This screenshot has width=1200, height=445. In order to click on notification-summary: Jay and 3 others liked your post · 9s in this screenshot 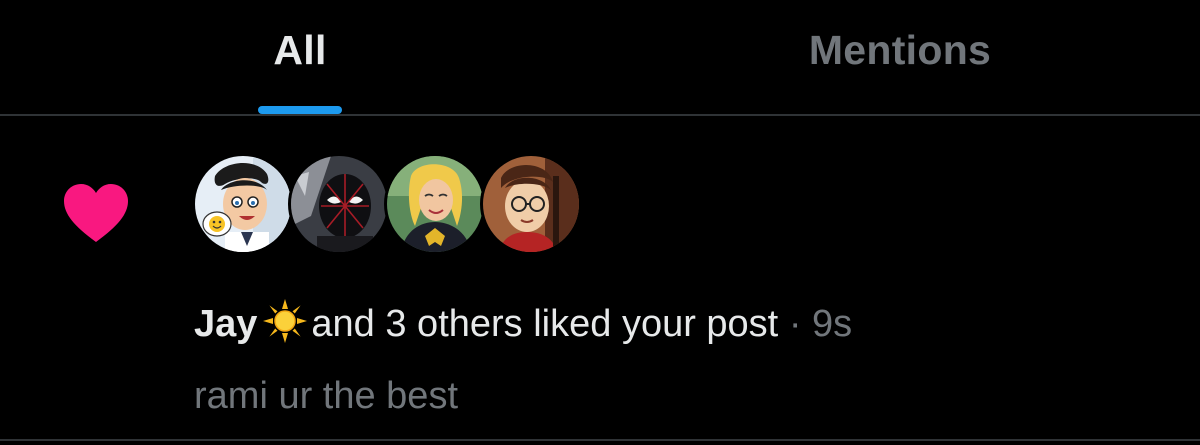, I will do `click(523, 323)`.